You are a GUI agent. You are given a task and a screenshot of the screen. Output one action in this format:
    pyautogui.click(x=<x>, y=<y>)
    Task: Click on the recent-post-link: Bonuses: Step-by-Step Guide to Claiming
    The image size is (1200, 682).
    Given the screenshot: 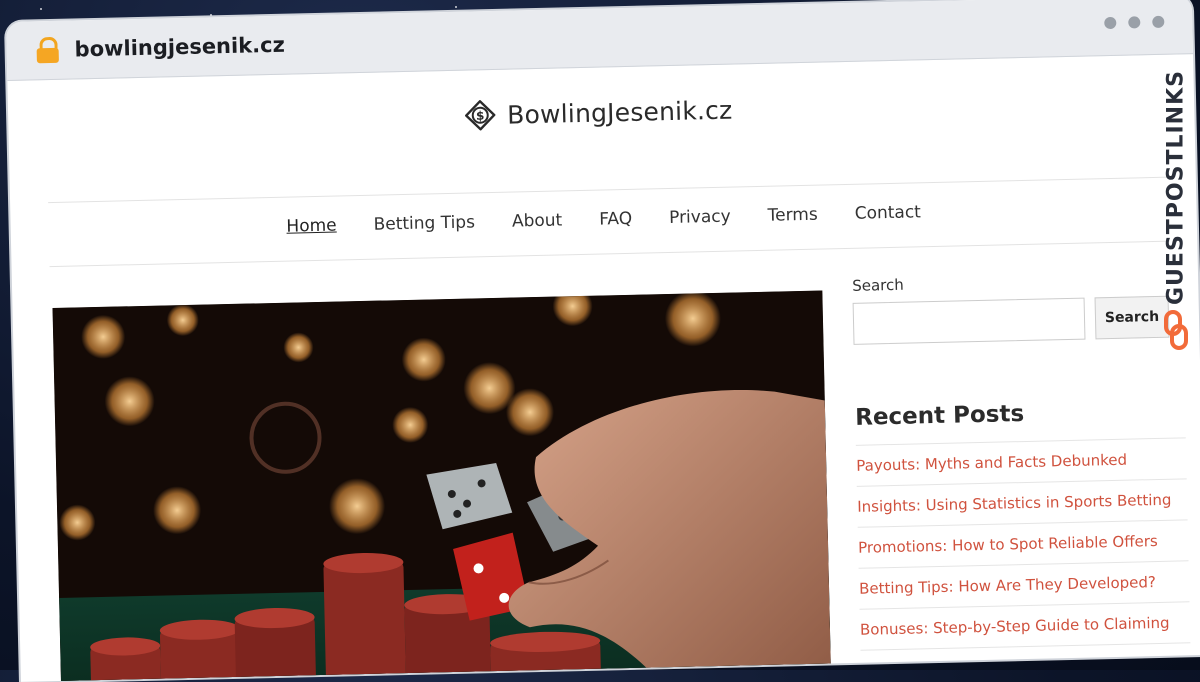 What is the action you would take?
    pyautogui.click(x=1015, y=626)
    